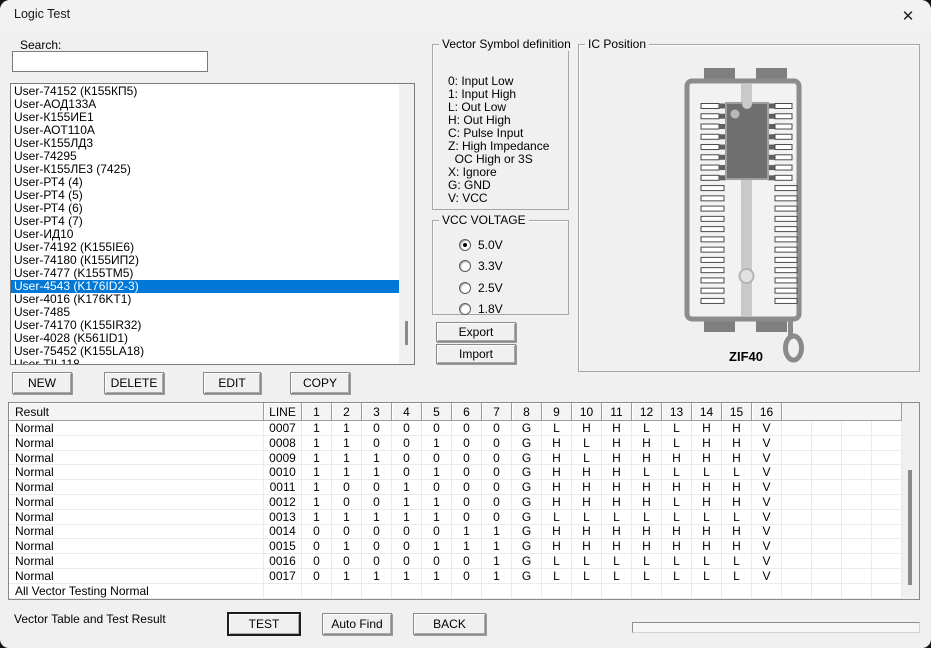 The image size is (931, 648). I want to click on list-item: User-74180 (К155ИП2), so click(205, 260).